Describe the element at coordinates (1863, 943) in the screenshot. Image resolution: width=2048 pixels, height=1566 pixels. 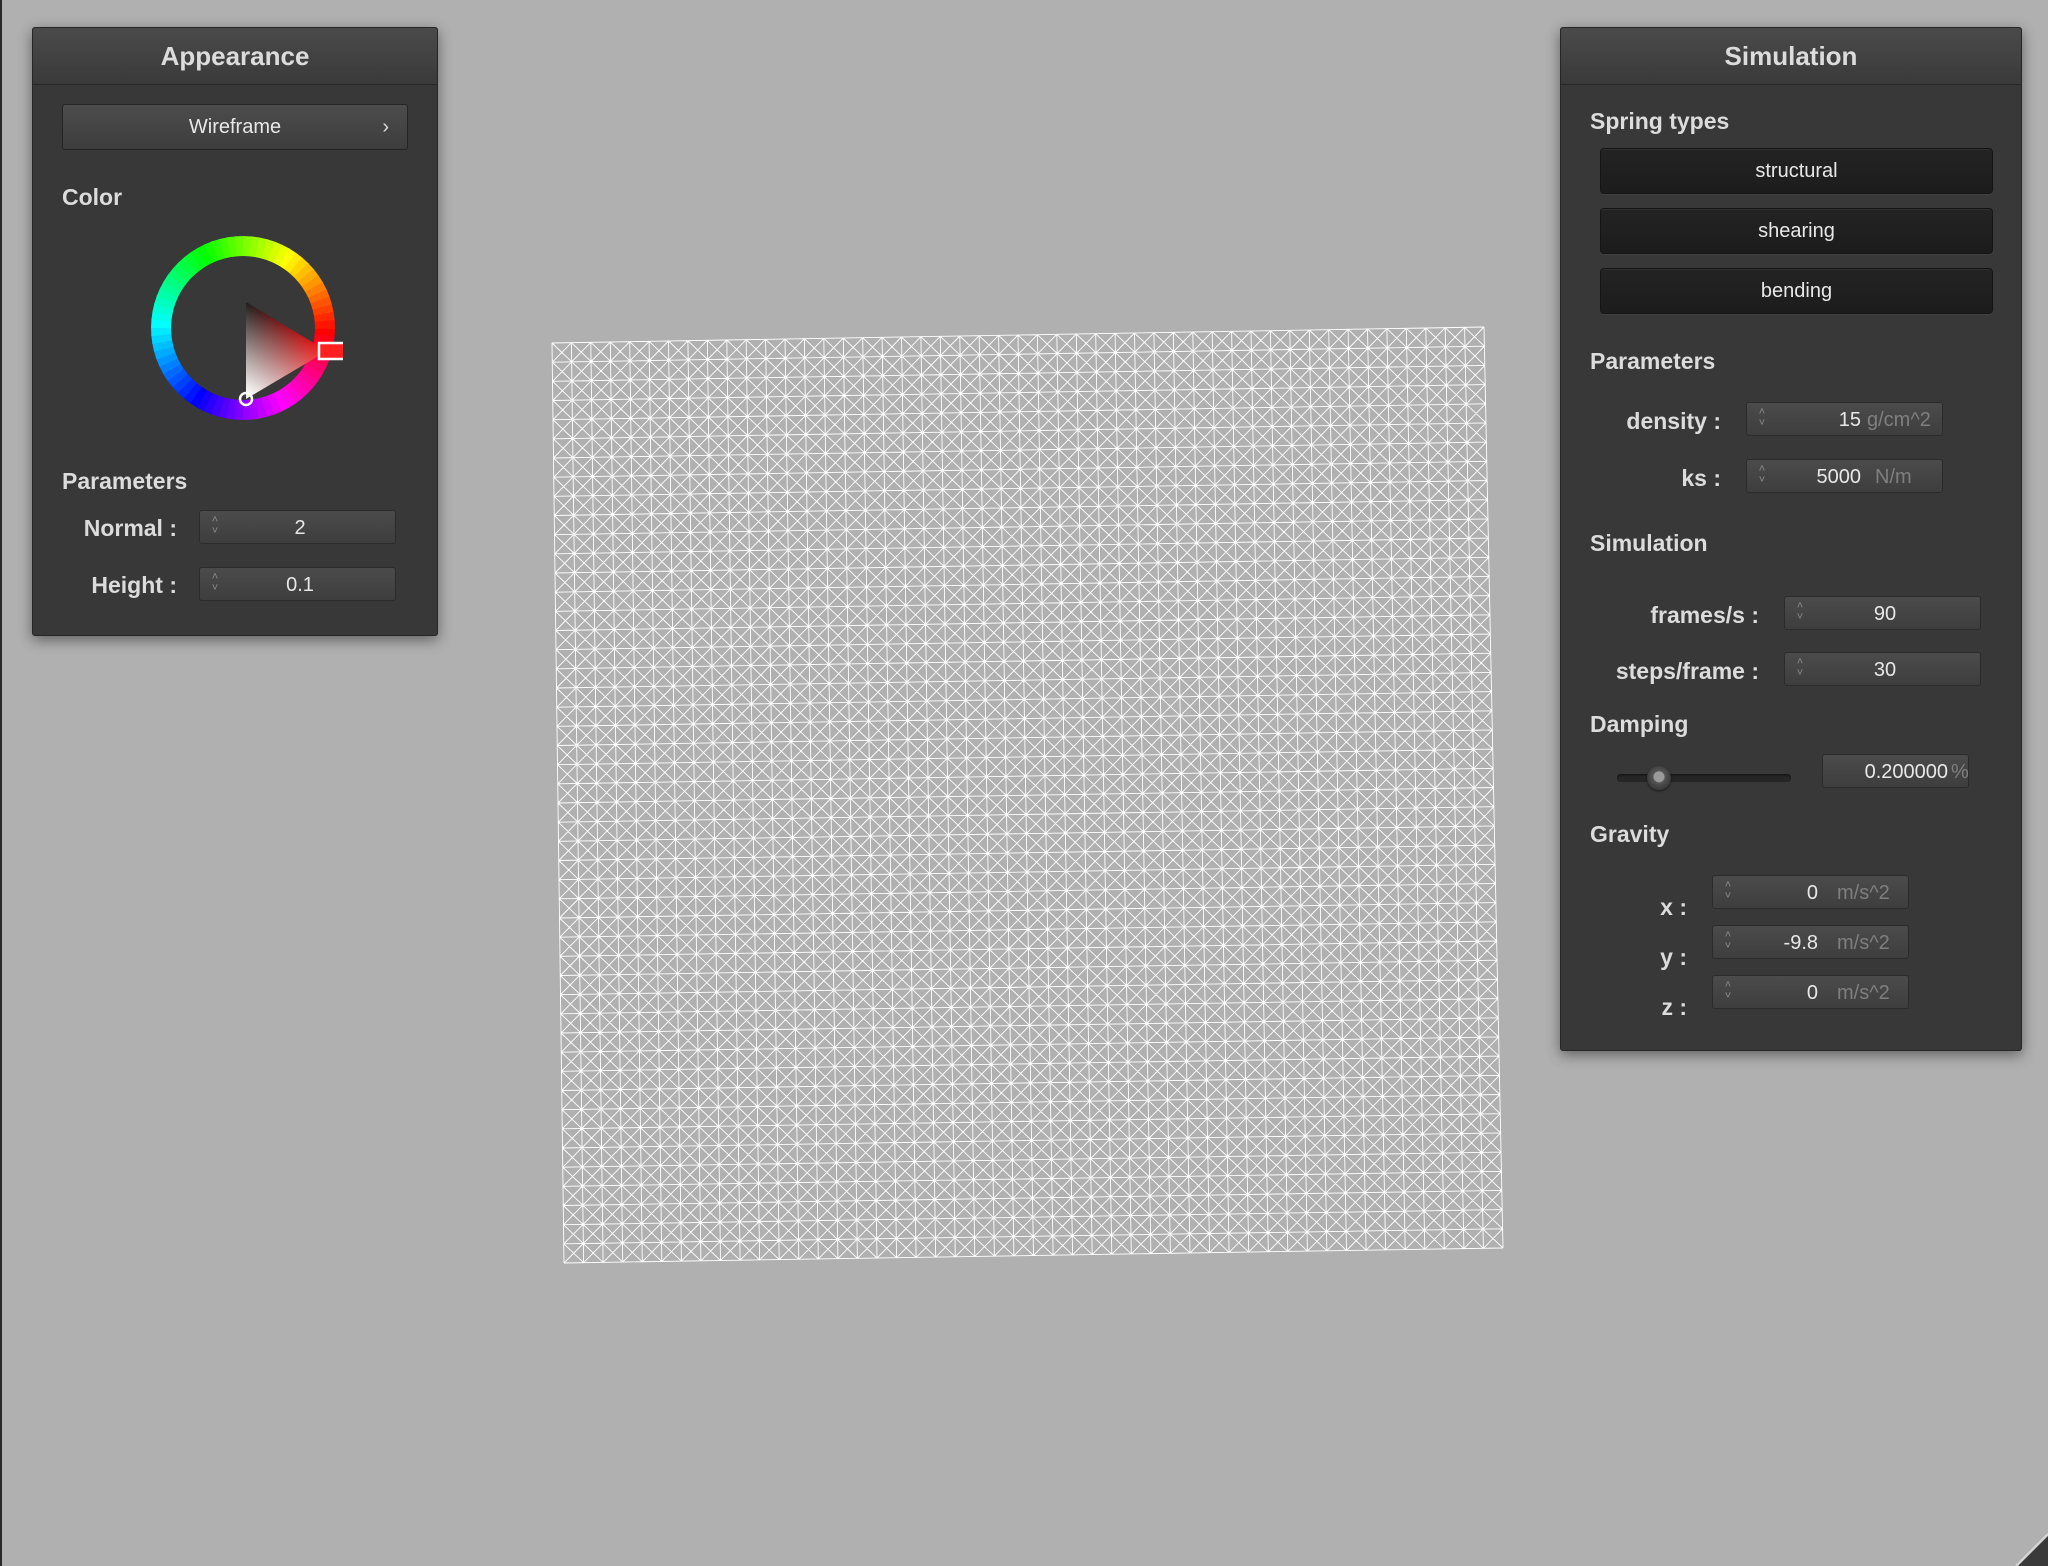
I see `gravity-y-unit: m/s^2` at that location.